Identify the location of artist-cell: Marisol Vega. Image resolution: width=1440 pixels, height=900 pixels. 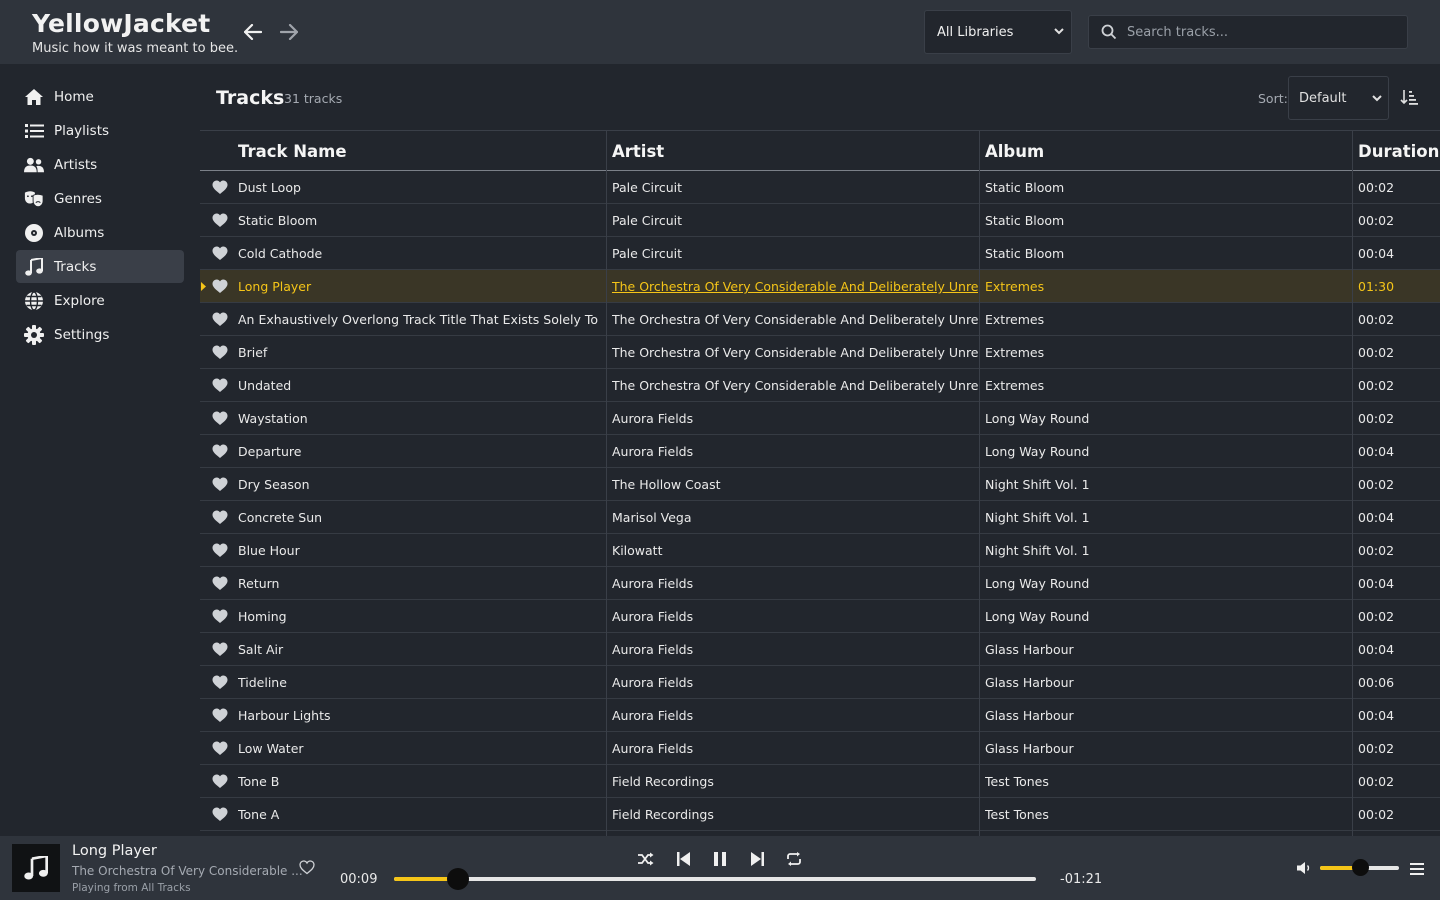
(795, 517).